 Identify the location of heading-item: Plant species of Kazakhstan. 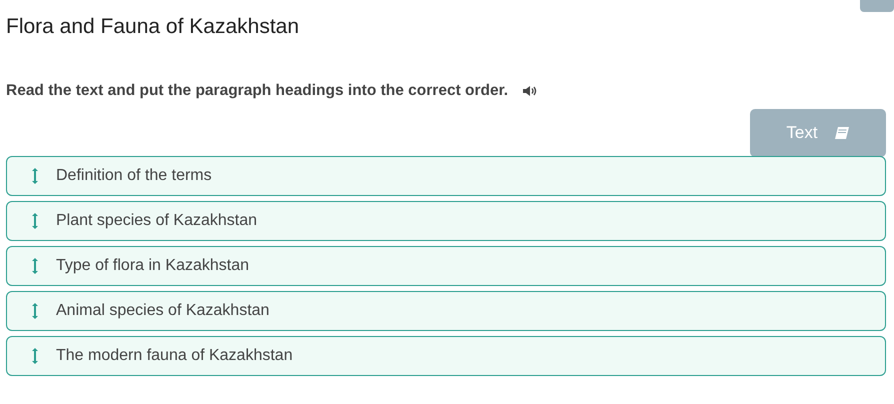
(446, 221).